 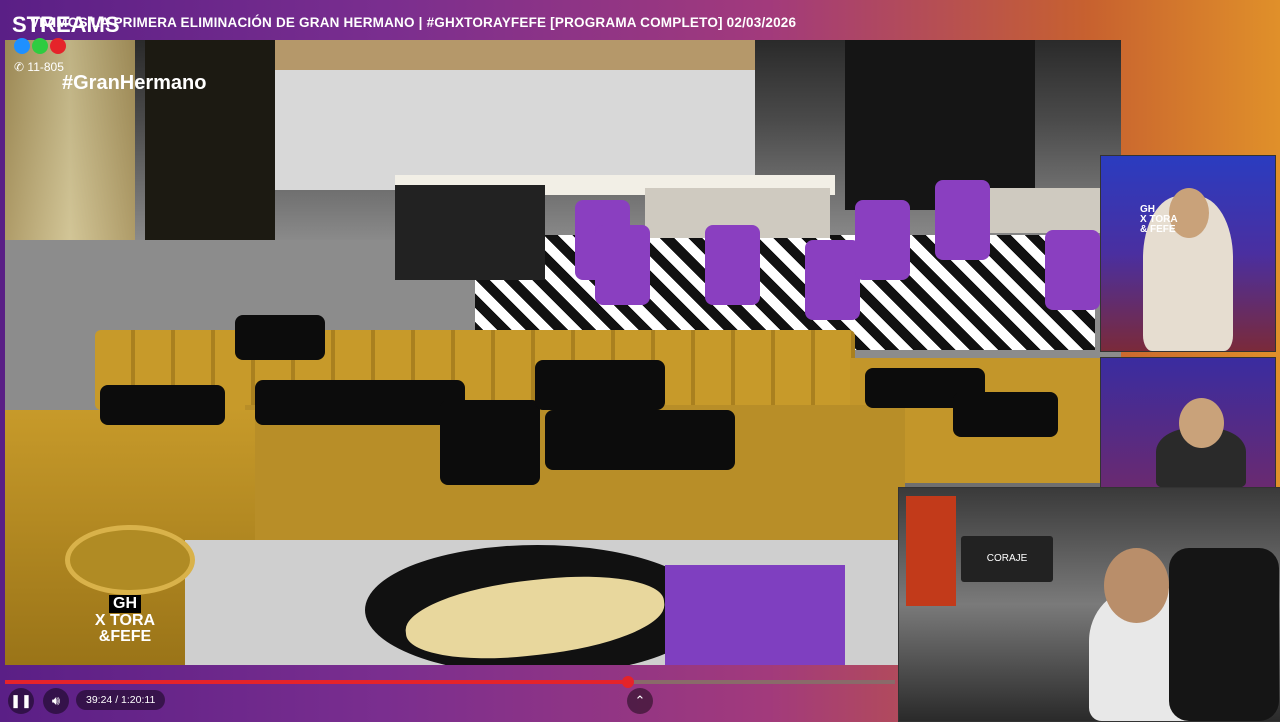 I want to click on volume-button: 🔊︎, so click(x=56, y=701).